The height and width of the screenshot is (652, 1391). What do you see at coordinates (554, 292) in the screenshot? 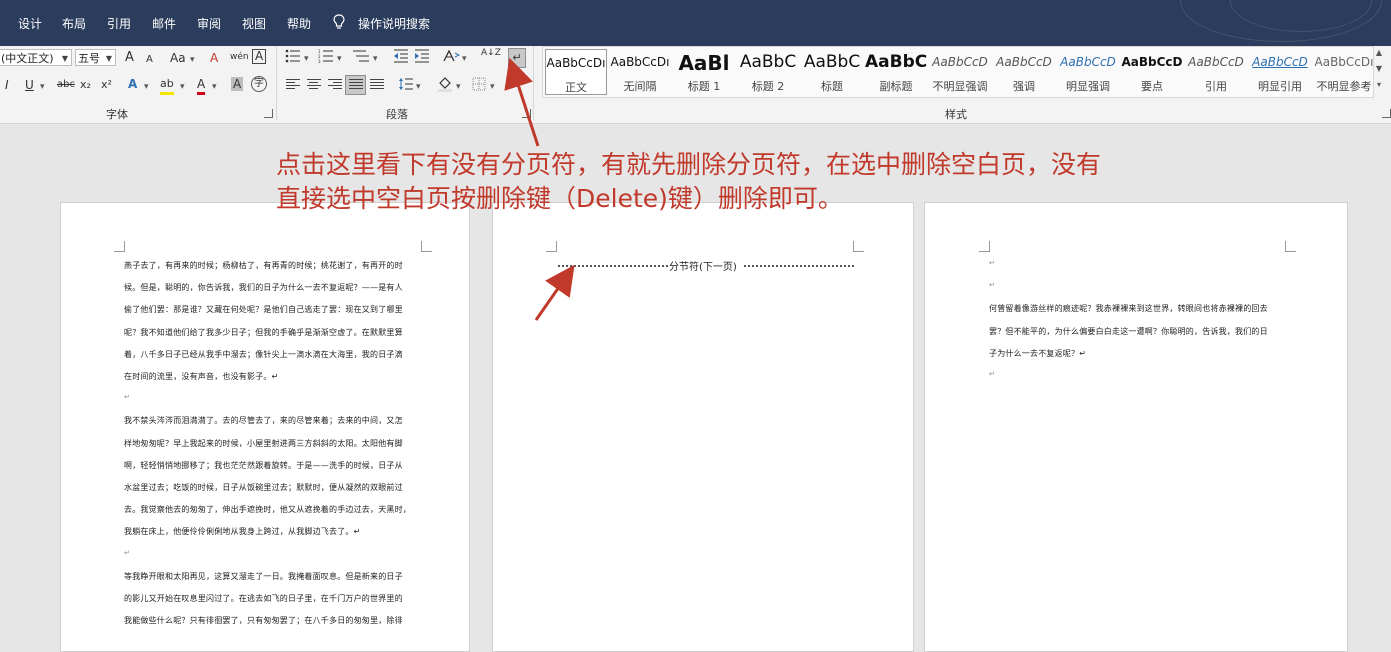
I see `arrow-to-section-break` at bounding box center [554, 292].